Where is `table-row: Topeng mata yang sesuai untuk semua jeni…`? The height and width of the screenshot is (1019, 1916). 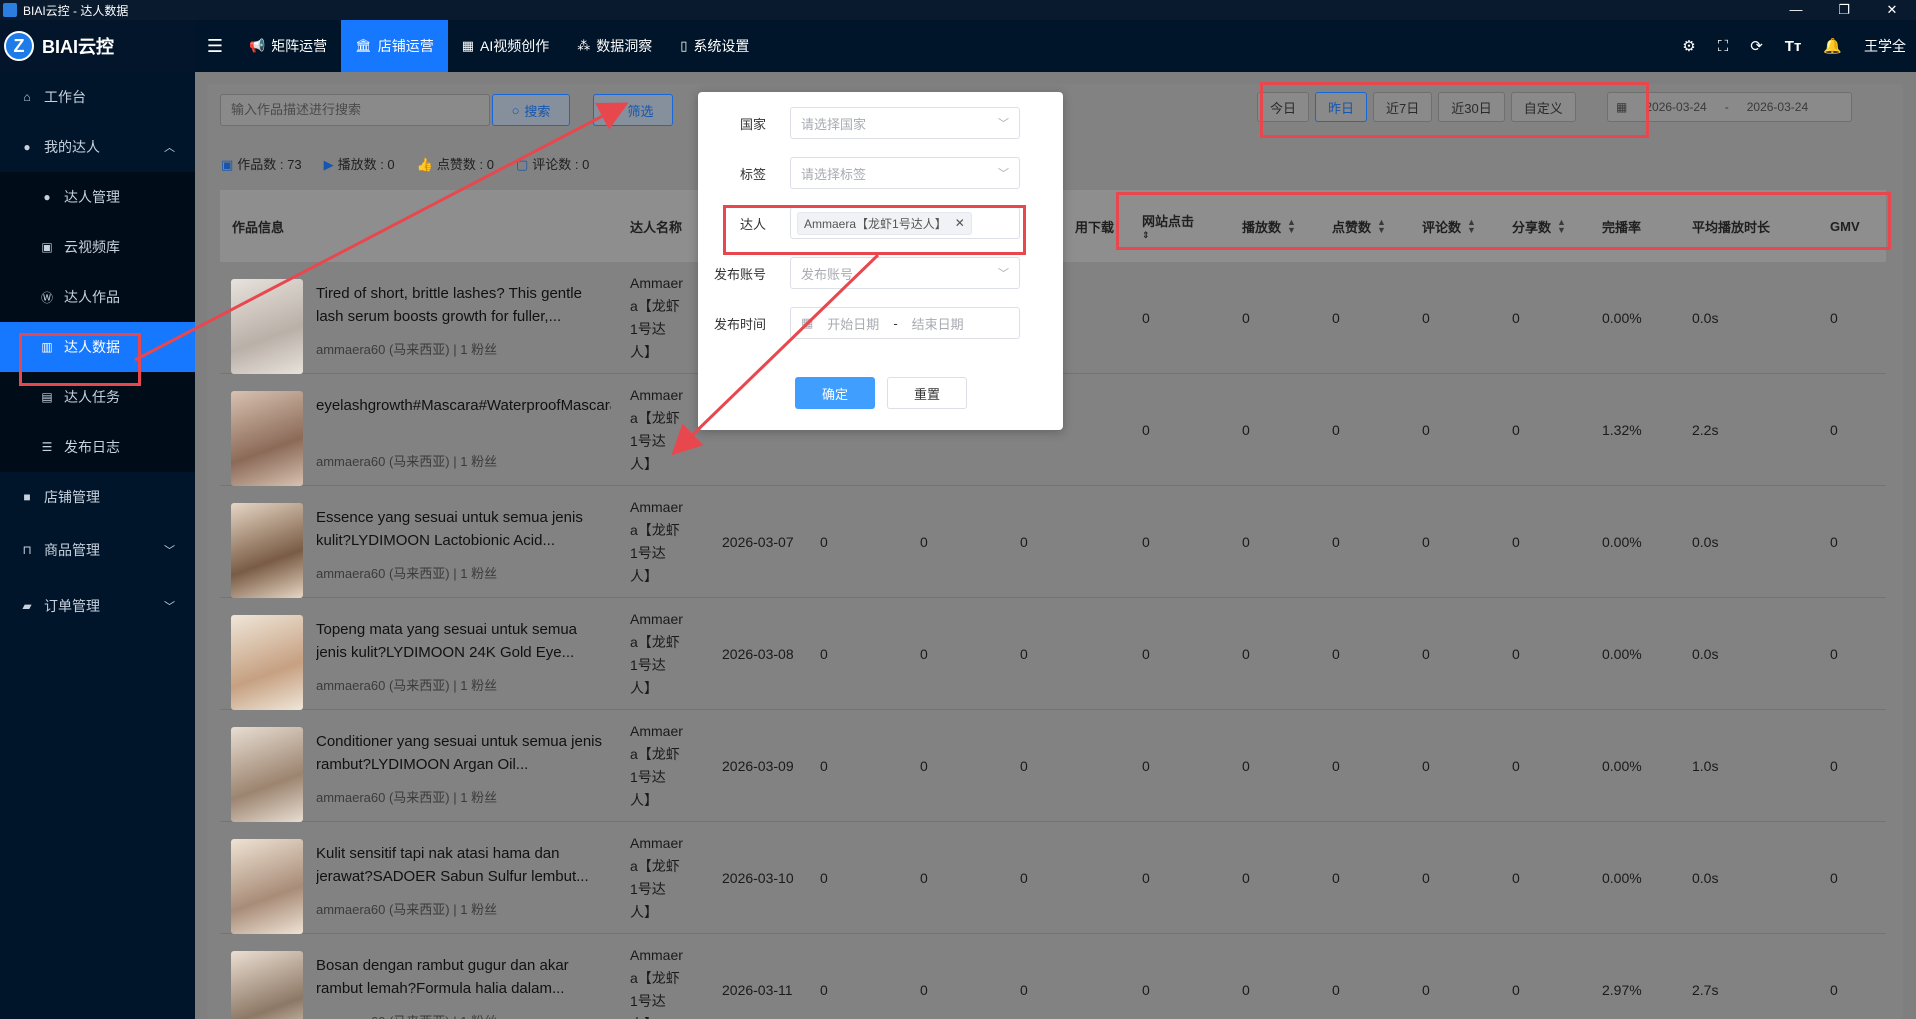 table-row: Topeng mata yang sesuai untuk semua jeni… is located at coordinates (1053, 654).